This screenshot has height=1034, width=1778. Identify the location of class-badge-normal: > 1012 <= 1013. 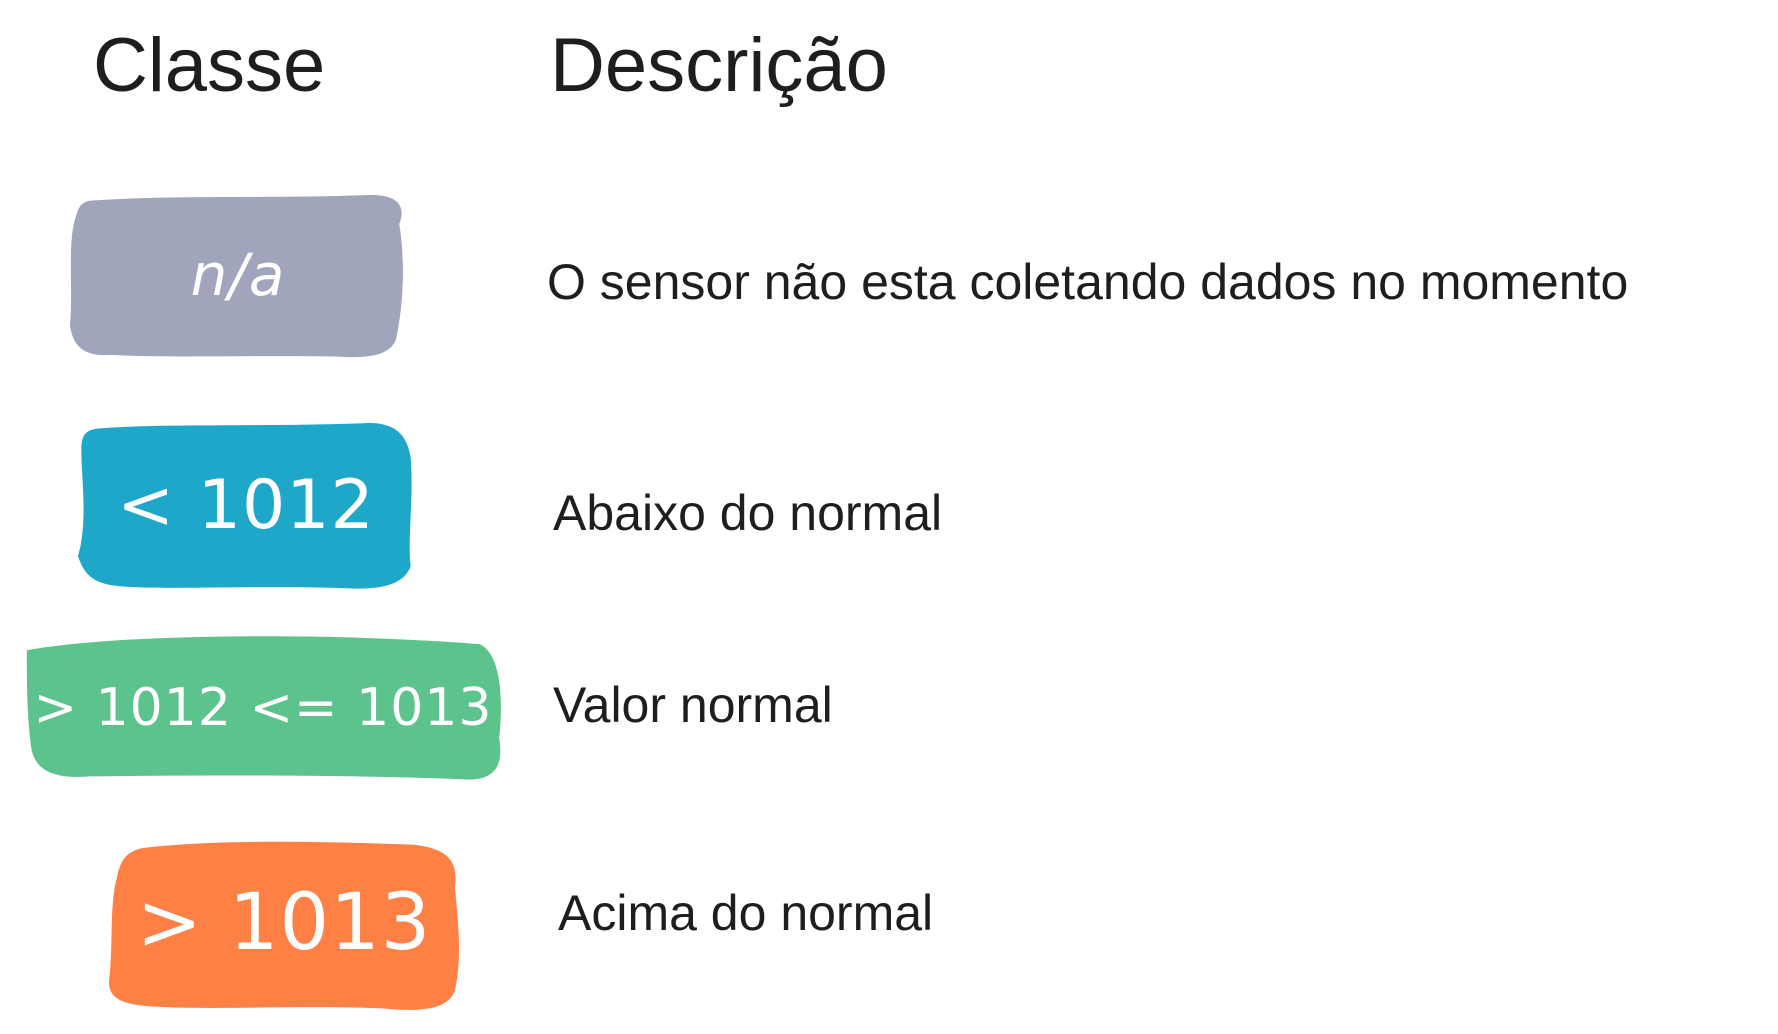
(263, 708).